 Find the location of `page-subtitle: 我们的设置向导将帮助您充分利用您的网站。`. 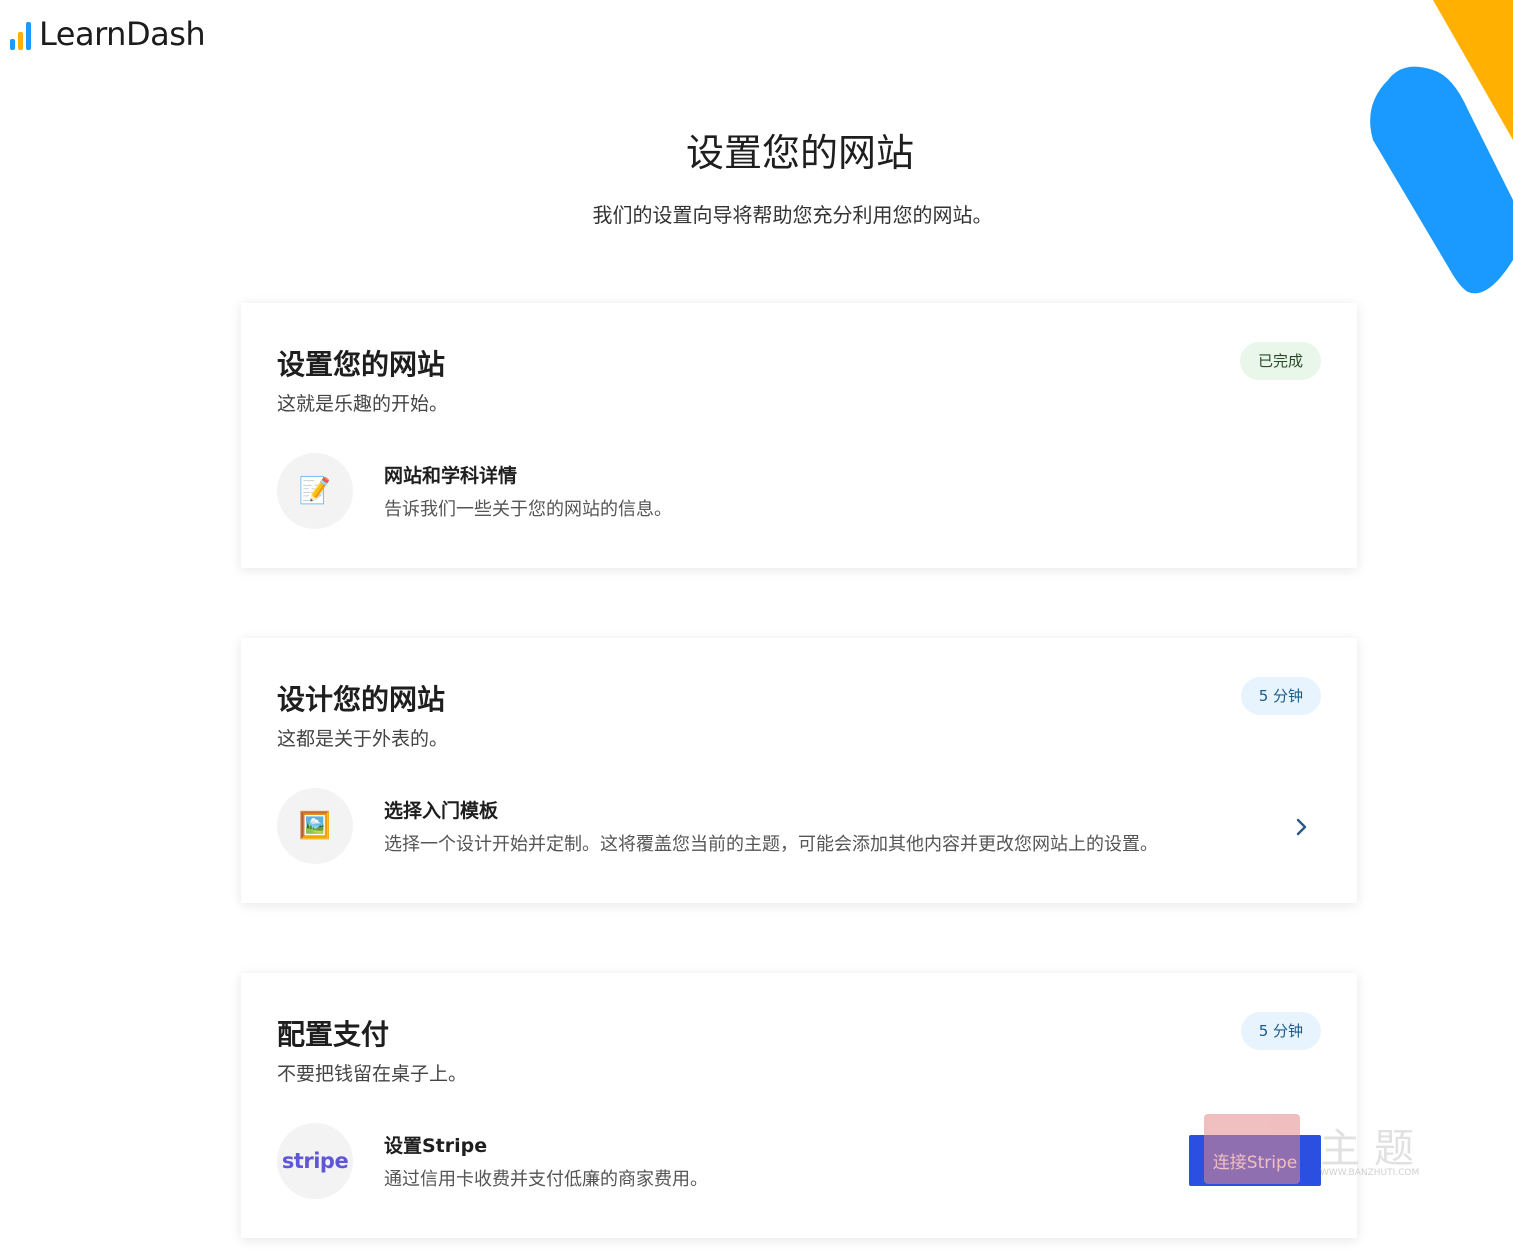

page-subtitle: 我们的设置向导将帮助您充分利用您的网站。 is located at coordinates (792, 215).